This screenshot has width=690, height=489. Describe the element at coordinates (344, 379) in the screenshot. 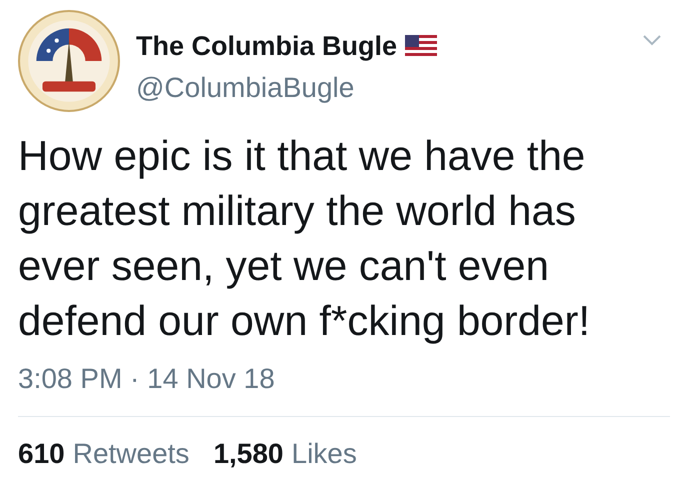

I see `timestamp: 3:08 PM · 14 Nov 18` at that location.